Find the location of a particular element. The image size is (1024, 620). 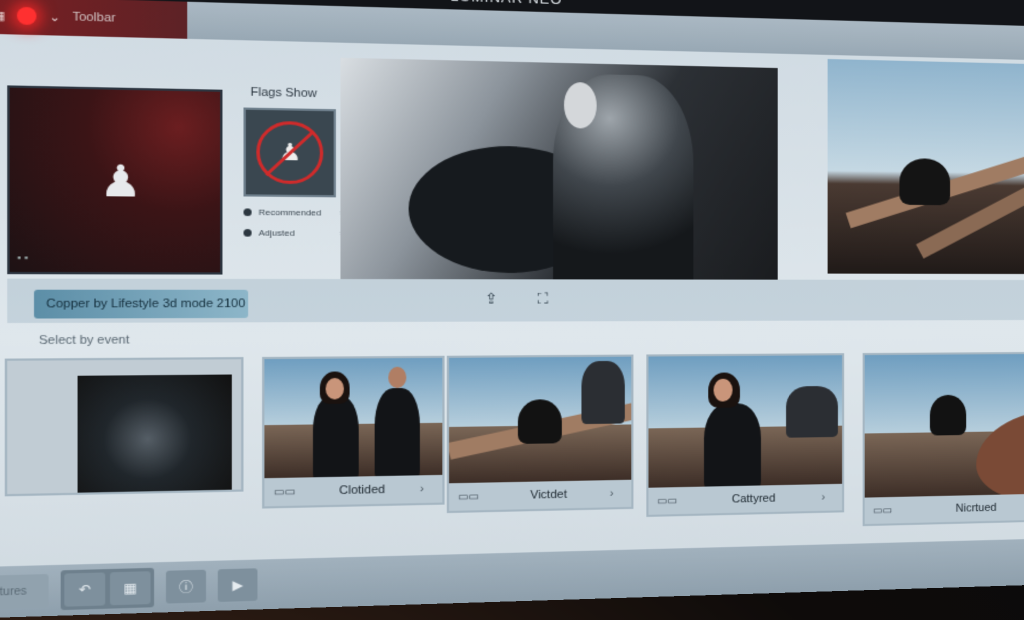

gallery-card: ▭▭ Victdet › is located at coordinates (540, 434).